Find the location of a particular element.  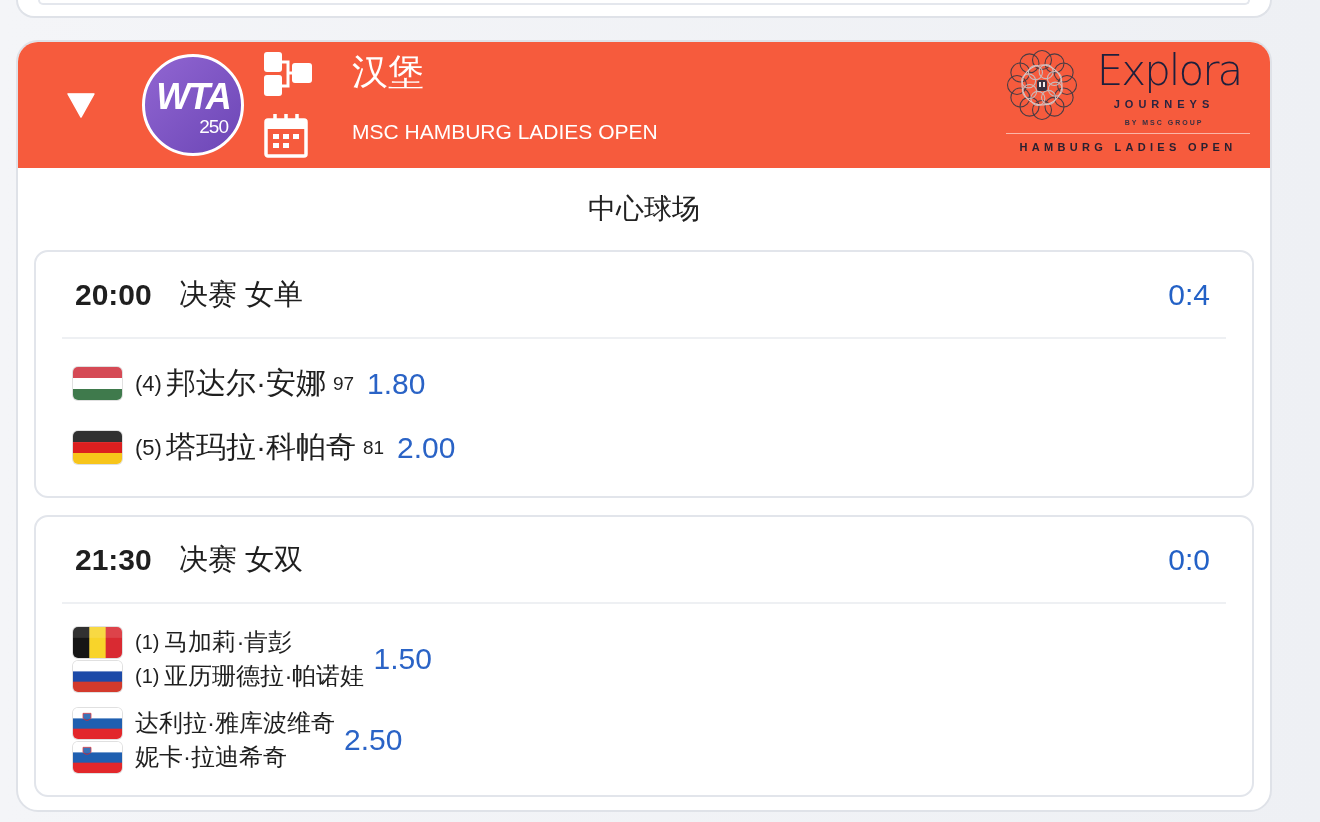

match-time: 20:00 is located at coordinates (113, 294).